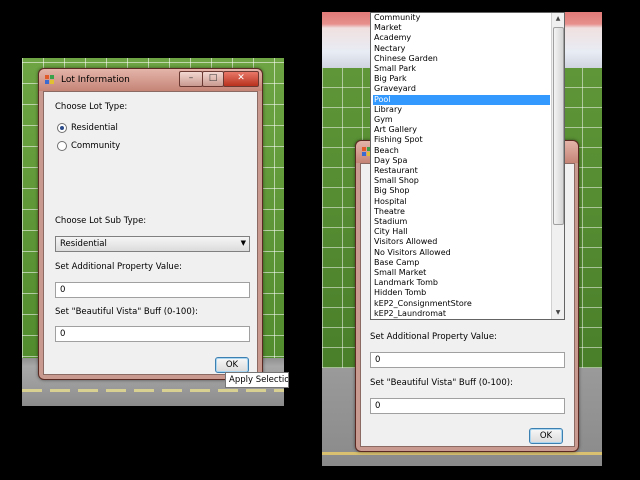 The image size is (640, 480). I want to click on dropdown-item: Visitors Allowed, so click(461, 242).